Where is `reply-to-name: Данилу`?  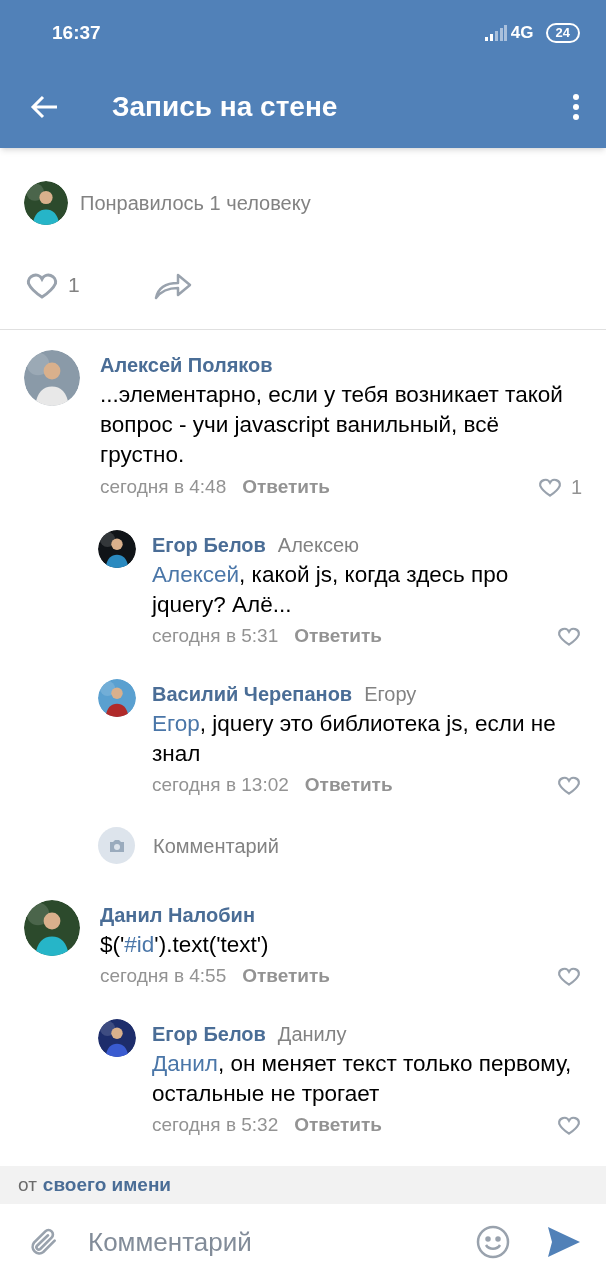 reply-to-name: Данилу is located at coordinates (312, 1034).